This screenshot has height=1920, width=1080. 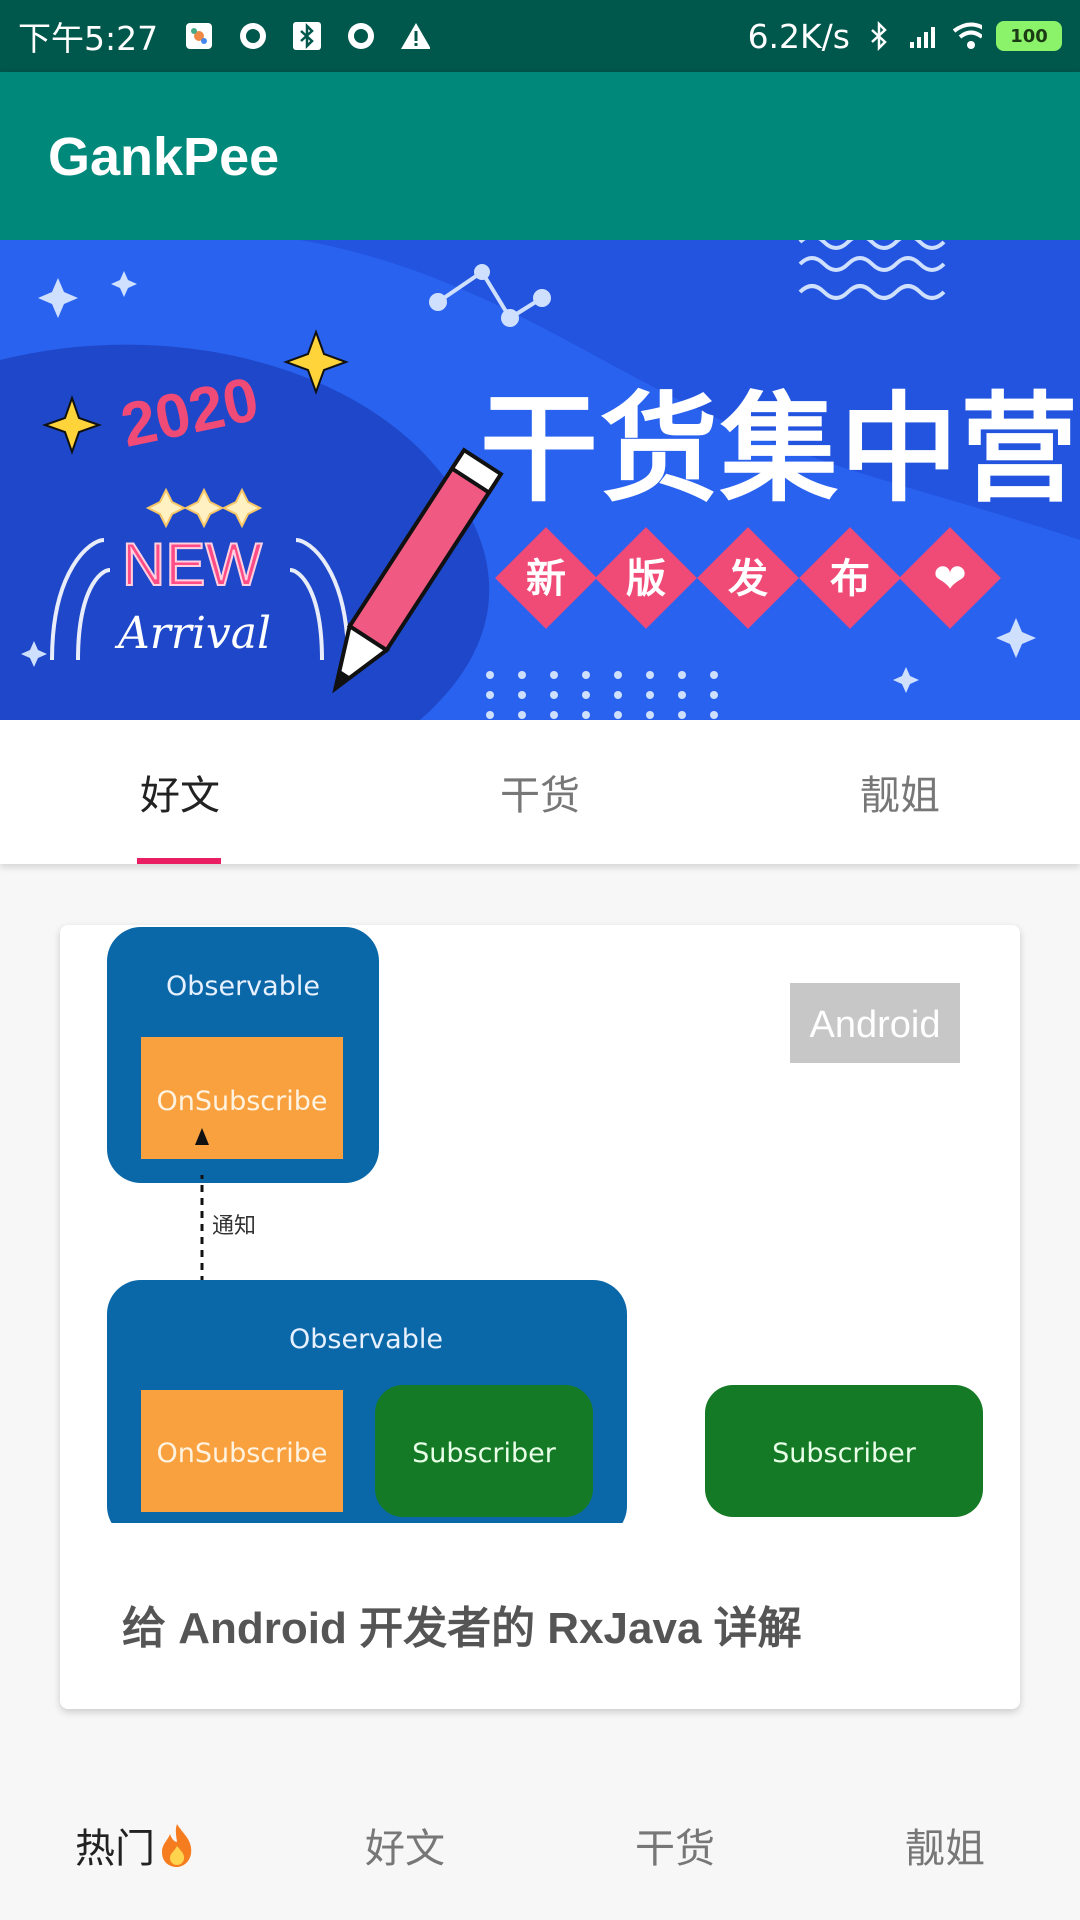 I want to click on signal-icon, so click(x=923, y=36).